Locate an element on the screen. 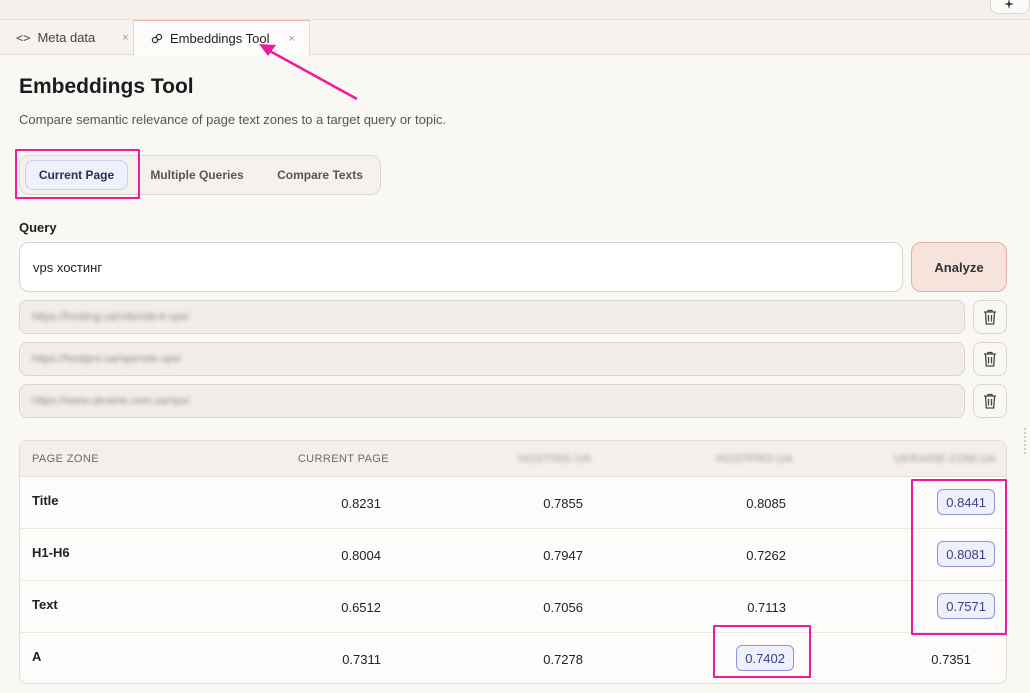 This screenshot has width=1030, height=693. mode-compare-texts-button: Compare Texts is located at coordinates (320, 175).